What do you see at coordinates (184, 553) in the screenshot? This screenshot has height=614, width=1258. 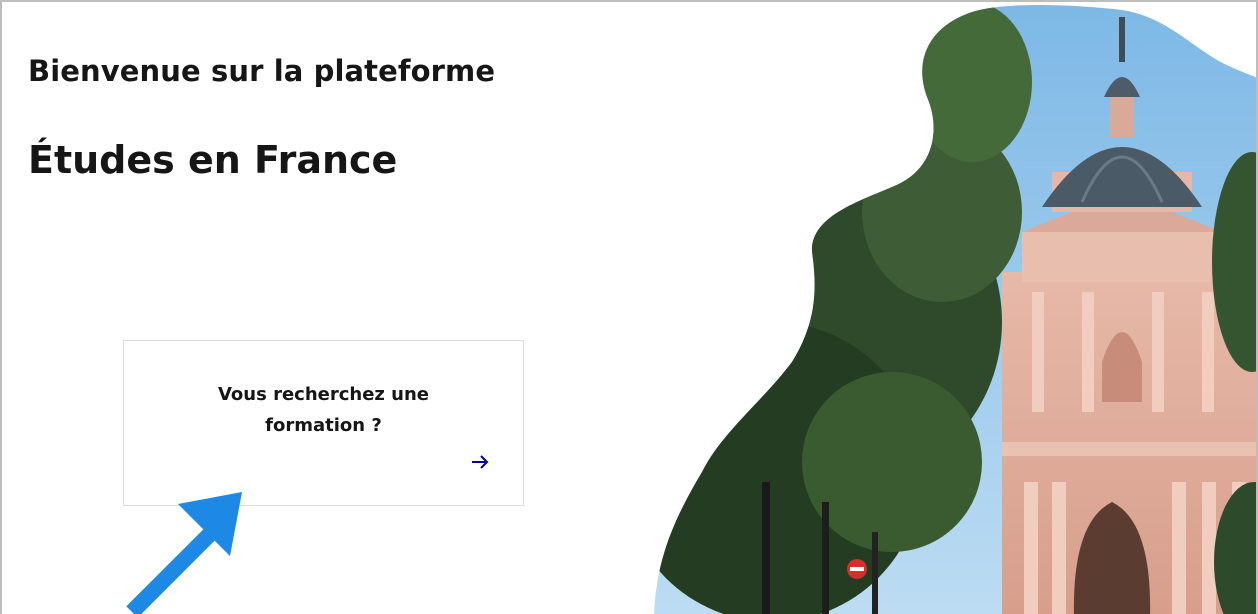 I see `pointer-arrow-icon` at bounding box center [184, 553].